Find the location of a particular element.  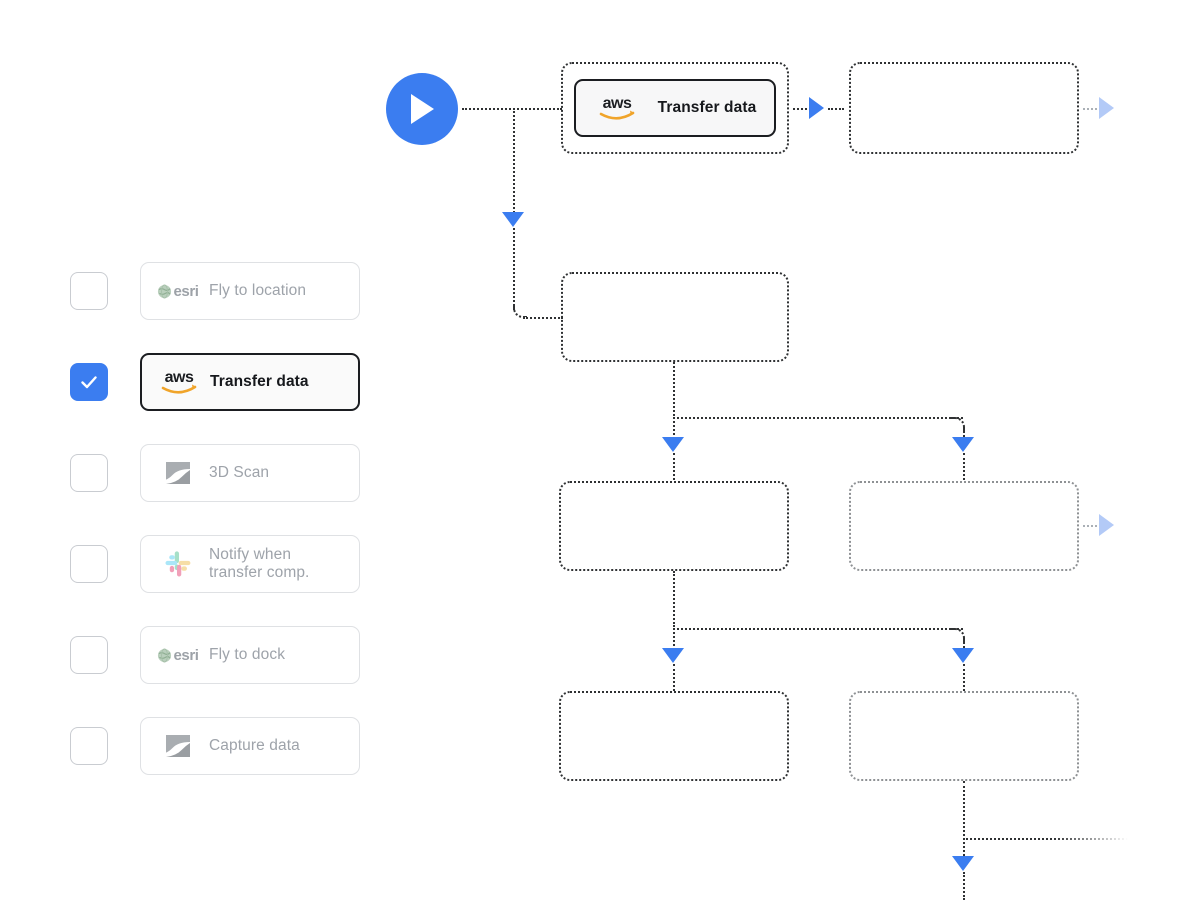

action-label: 3D Scan is located at coordinates (239, 473).